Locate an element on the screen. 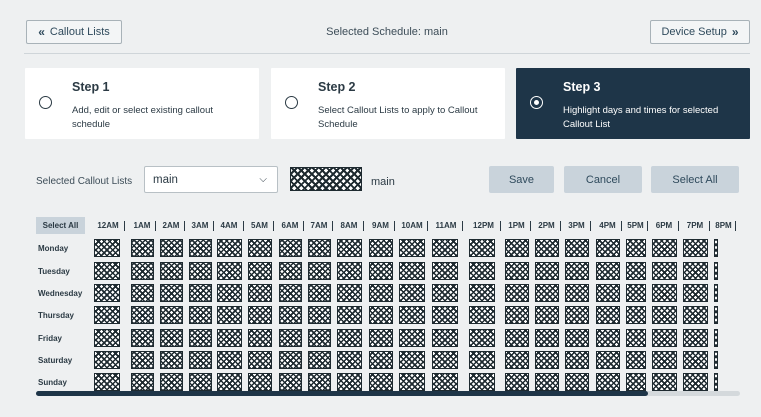 The height and width of the screenshot is (417, 761). step-2-radio is located at coordinates (291, 102).